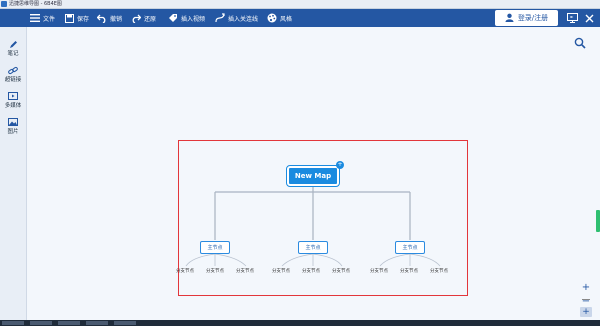  Describe the element at coordinates (300, 323) in the screenshot. I see `os-taskbar` at that location.